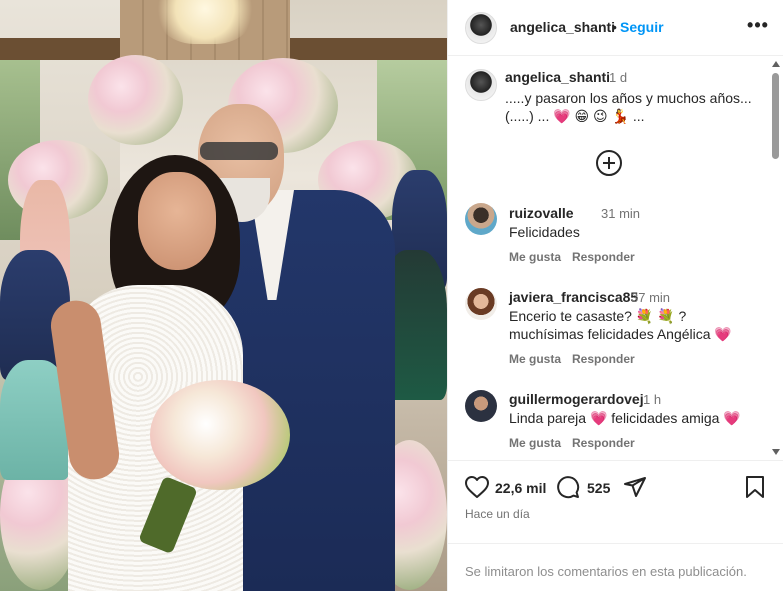  I want to click on comment-timestamp: 31 min, so click(621, 213).